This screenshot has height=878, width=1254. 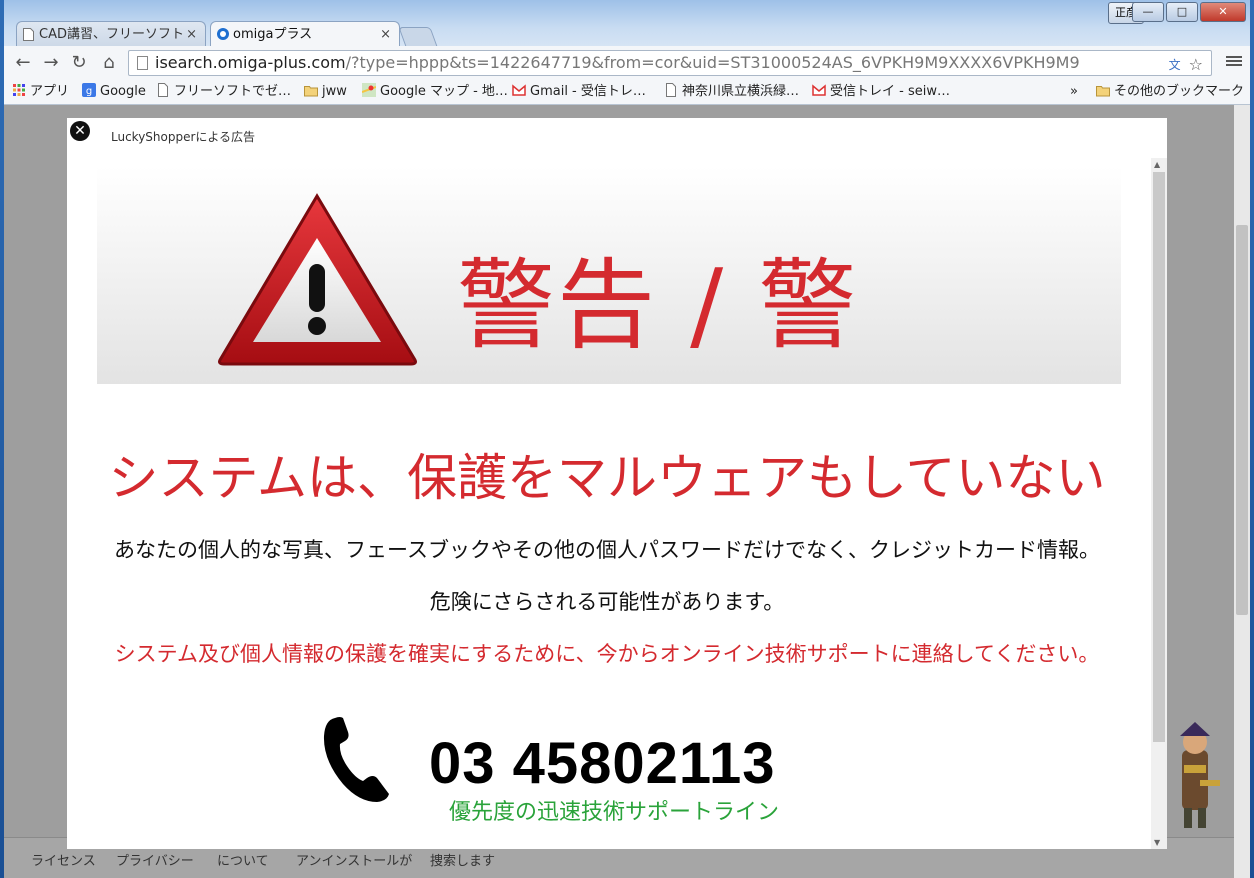 What do you see at coordinates (607, 602) in the screenshot?
I see `message-line-2: 危険にさらされる可能性があります。` at bounding box center [607, 602].